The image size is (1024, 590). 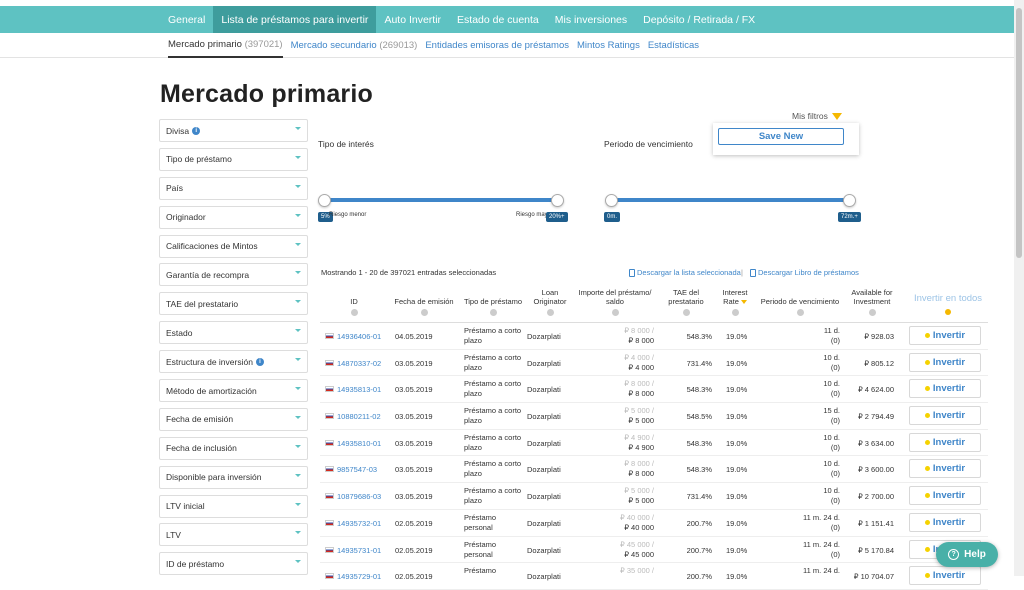 I want to click on help-button: ? Help, so click(x=967, y=554).